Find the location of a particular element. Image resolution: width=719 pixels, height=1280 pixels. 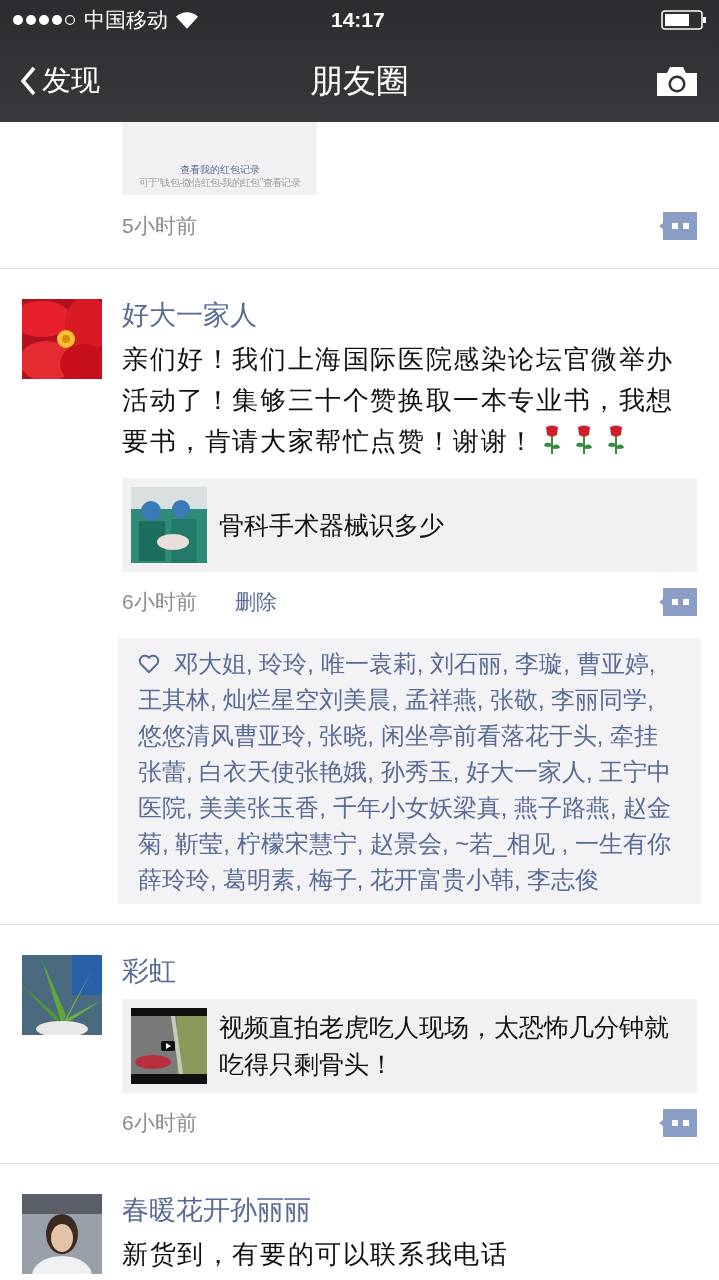

wifi-icon is located at coordinates (187, 20).